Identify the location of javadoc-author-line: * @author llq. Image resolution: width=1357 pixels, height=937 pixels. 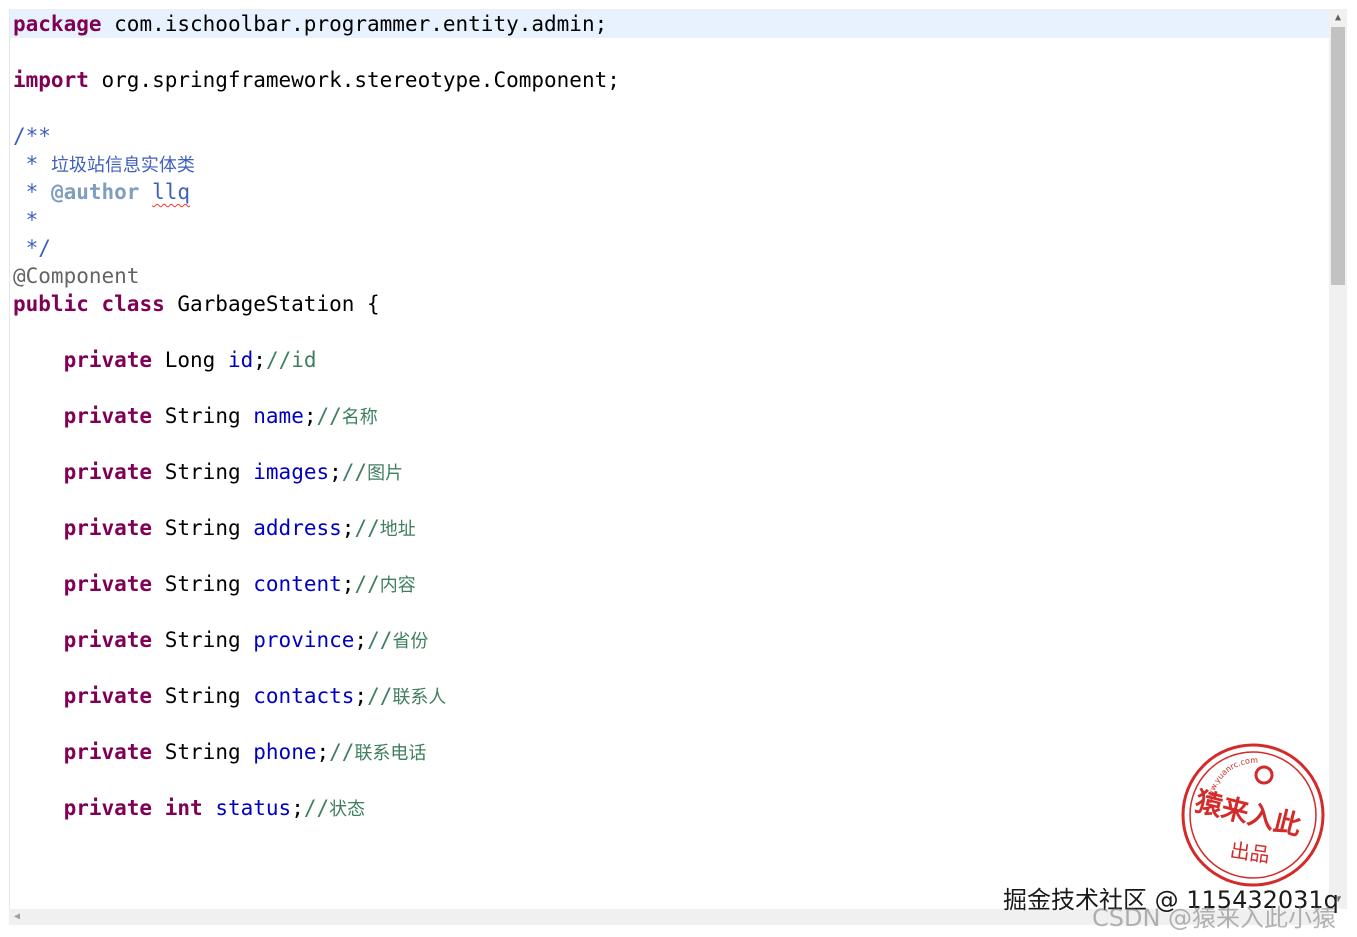
(670, 192).